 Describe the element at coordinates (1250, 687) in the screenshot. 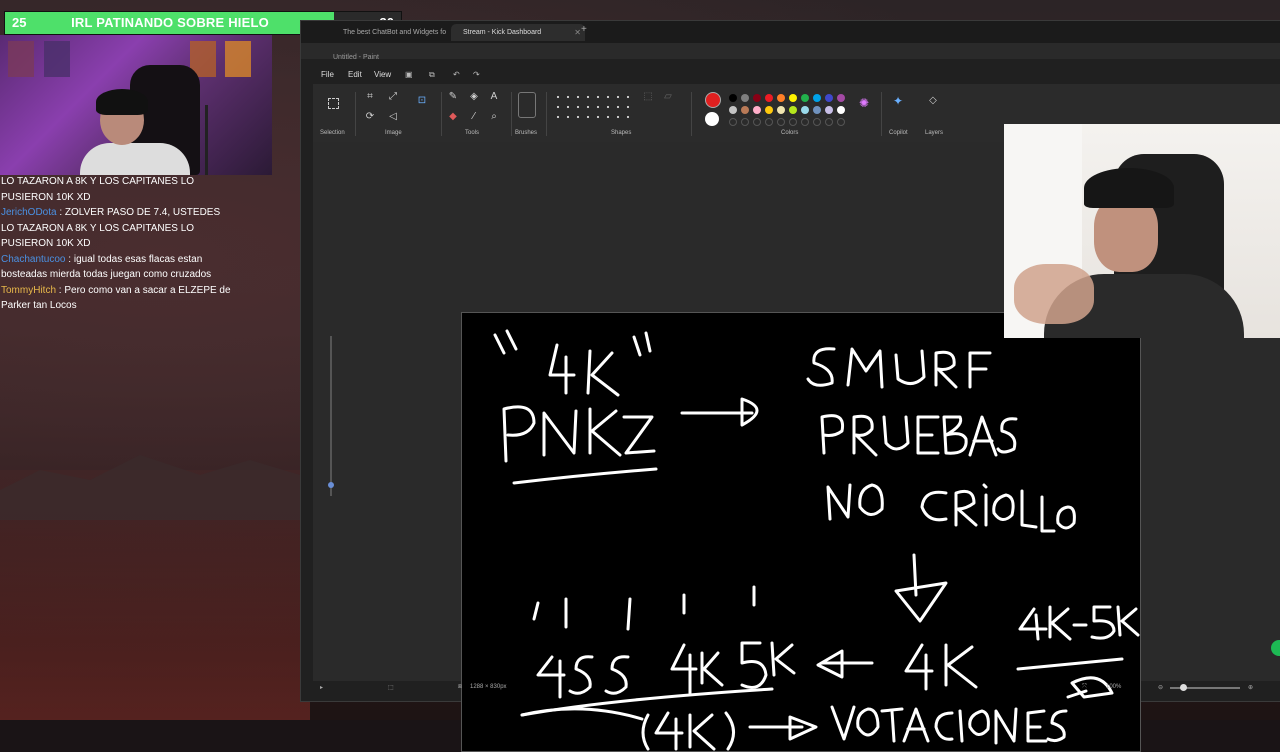

I see `zoom-in-icon: ⊕` at that location.